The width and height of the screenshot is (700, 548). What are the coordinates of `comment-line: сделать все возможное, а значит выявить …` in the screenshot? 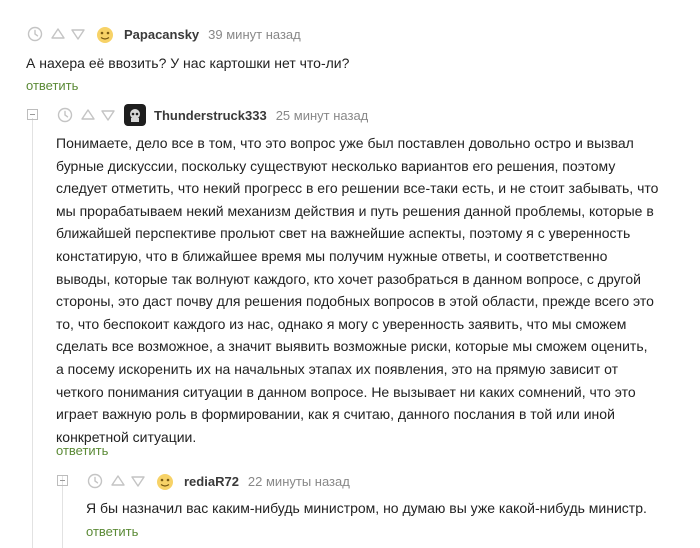 It's located at (352, 346).